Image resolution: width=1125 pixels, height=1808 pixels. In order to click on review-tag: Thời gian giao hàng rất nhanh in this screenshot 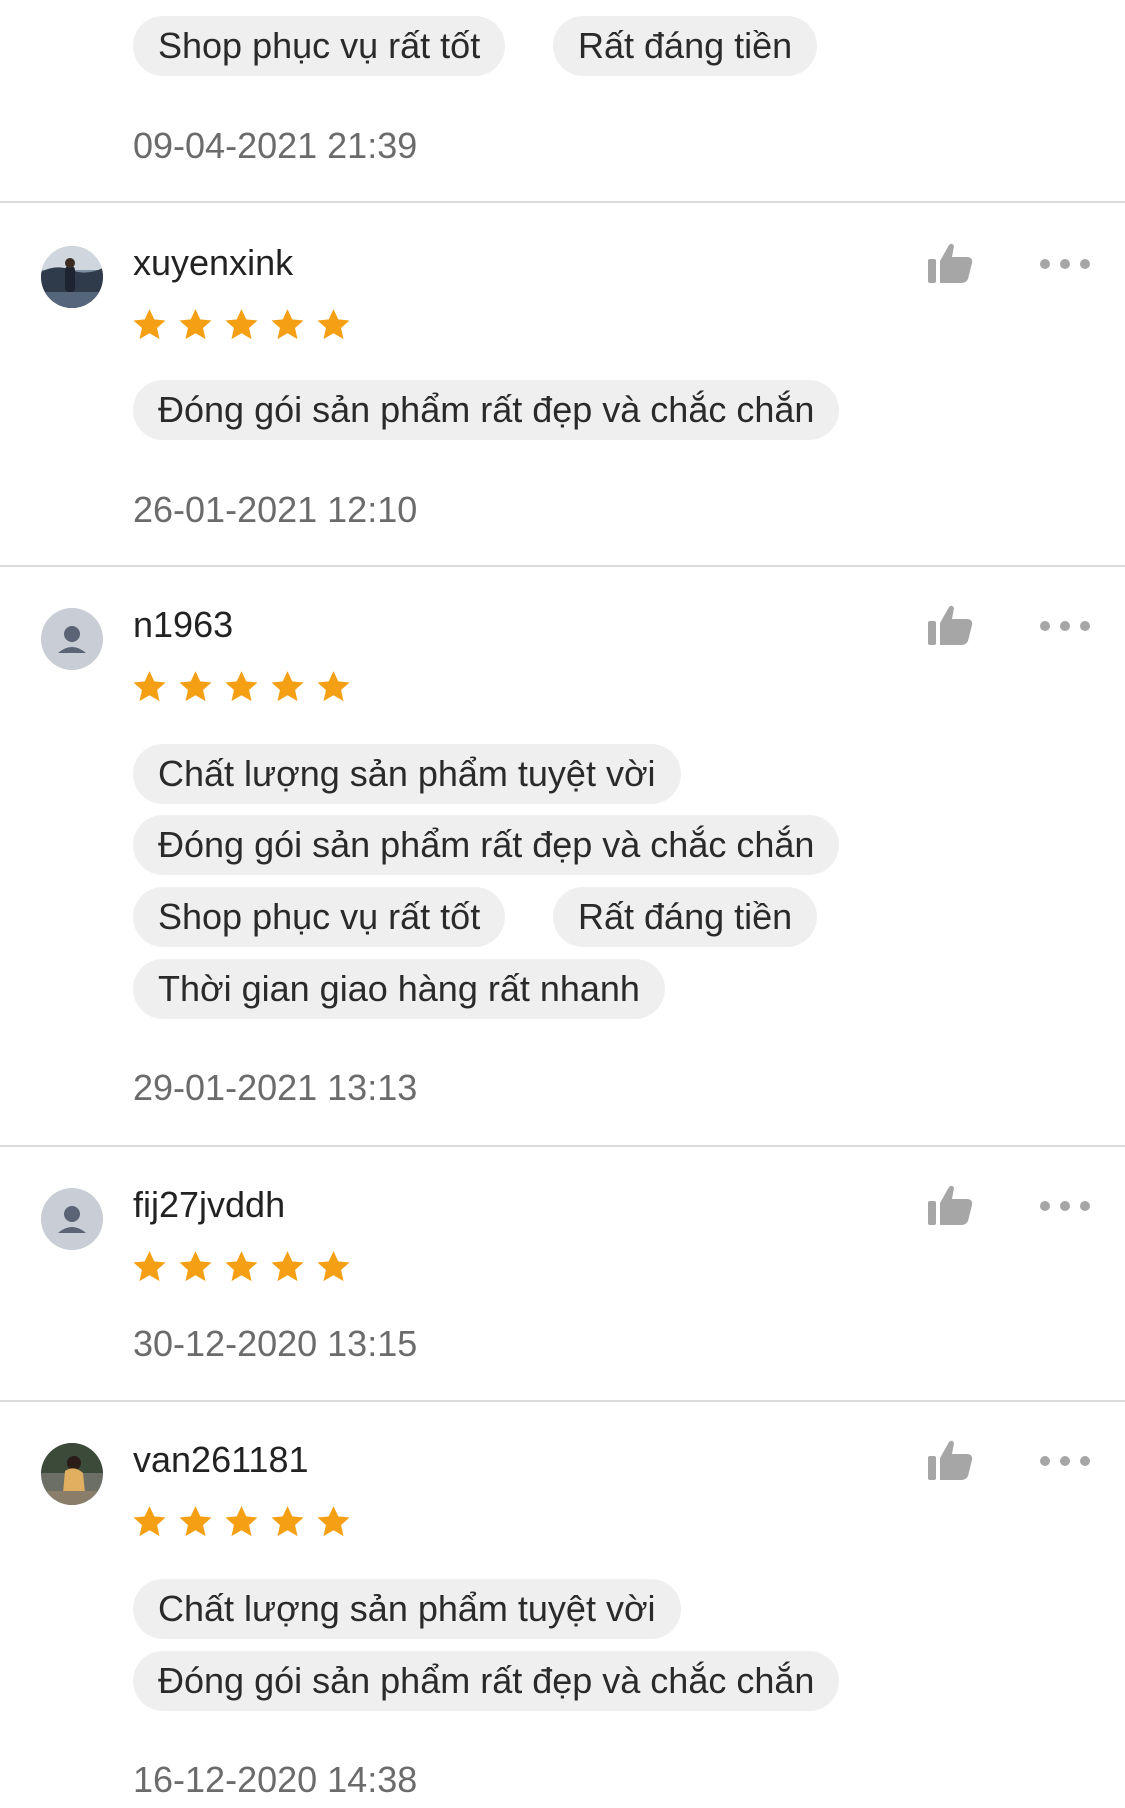, I will do `click(399, 989)`.